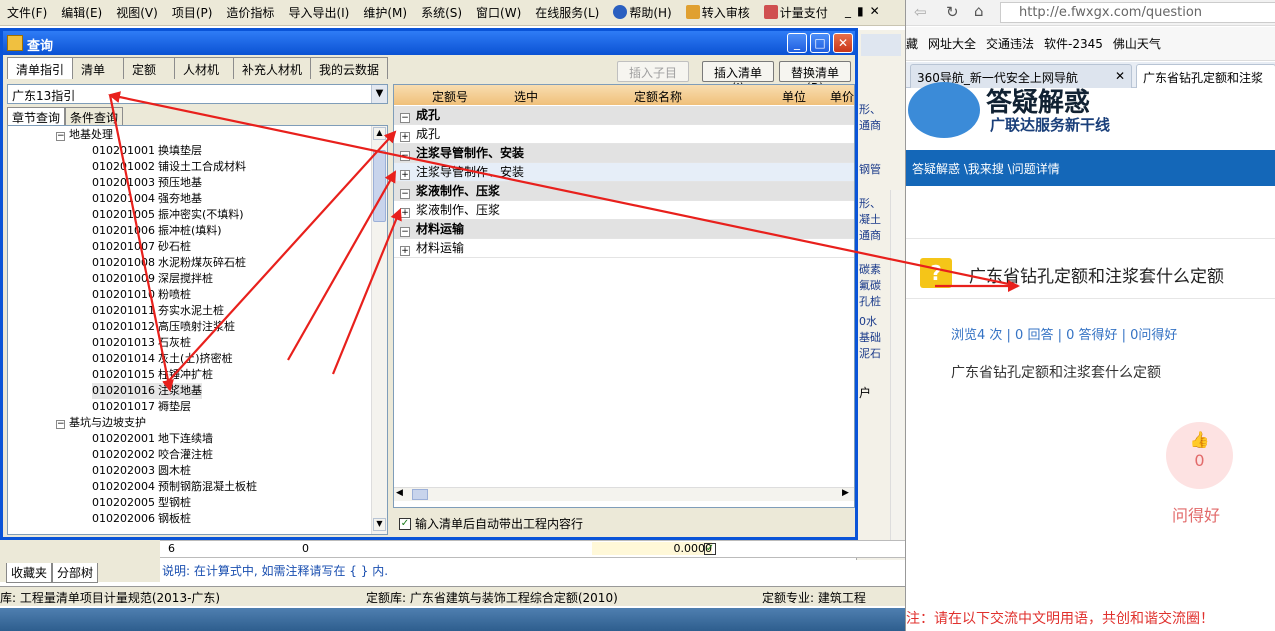 The width and height of the screenshot is (1275, 631). Describe the element at coordinates (163, 327) in the screenshot. I see `tree-item: 010201012 高压喷射注浆桩` at that location.